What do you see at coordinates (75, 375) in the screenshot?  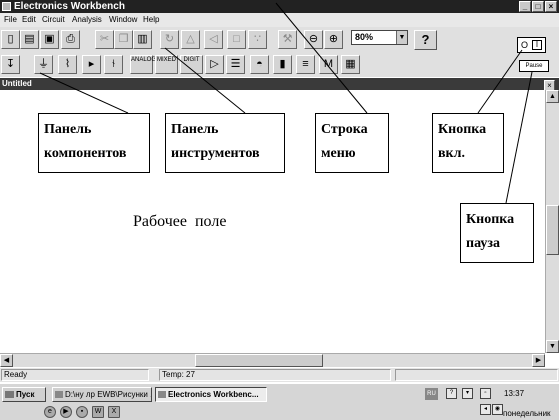 I see `status-text: Ready` at bounding box center [75, 375].